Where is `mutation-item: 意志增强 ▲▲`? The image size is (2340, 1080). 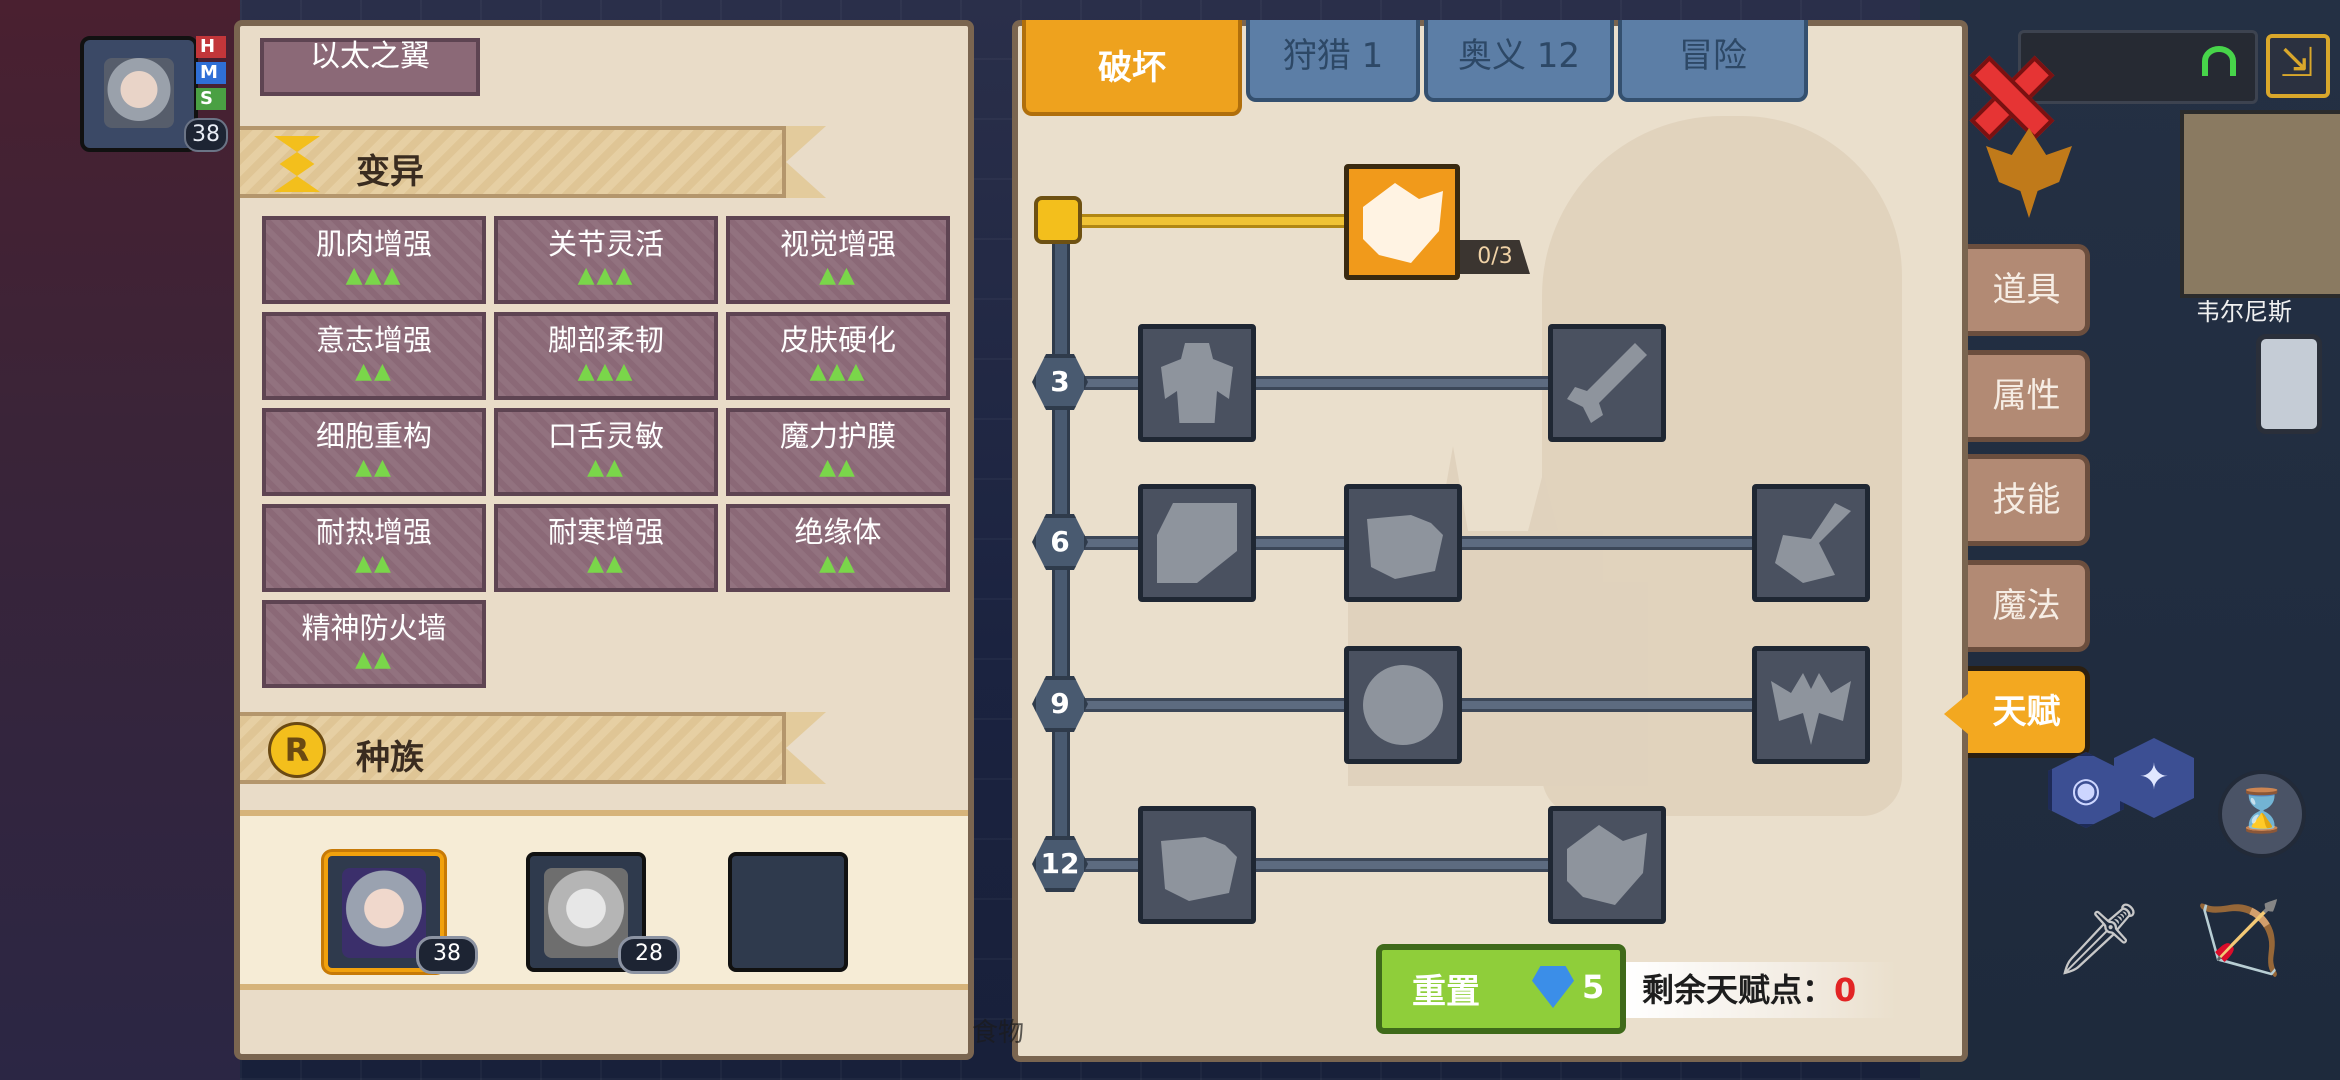 mutation-item: 意志增强 ▲▲ is located at coordinates (374, 356).